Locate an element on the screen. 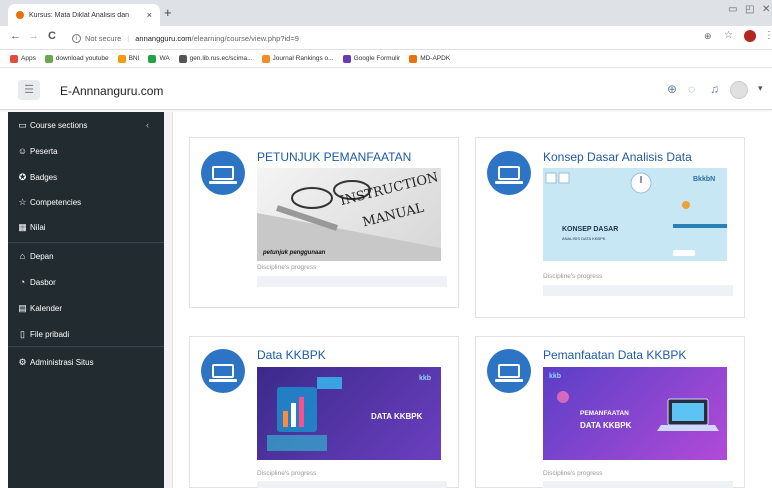 This screenshot has height=488, width=772. apps-icon is located at coordinates (14, 58).